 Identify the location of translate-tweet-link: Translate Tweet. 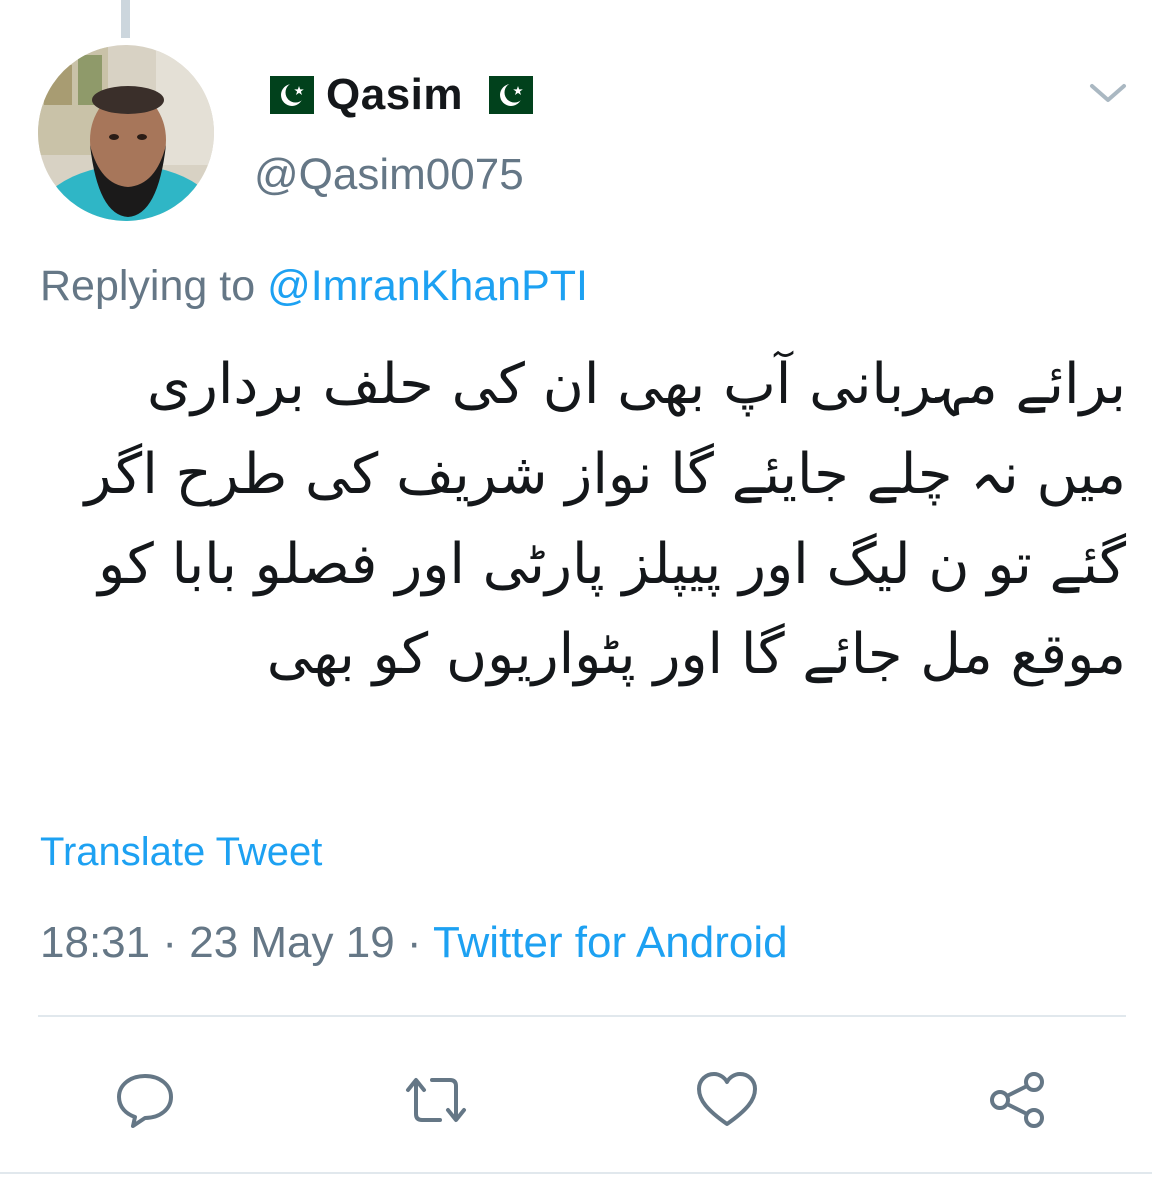
(181, 852).